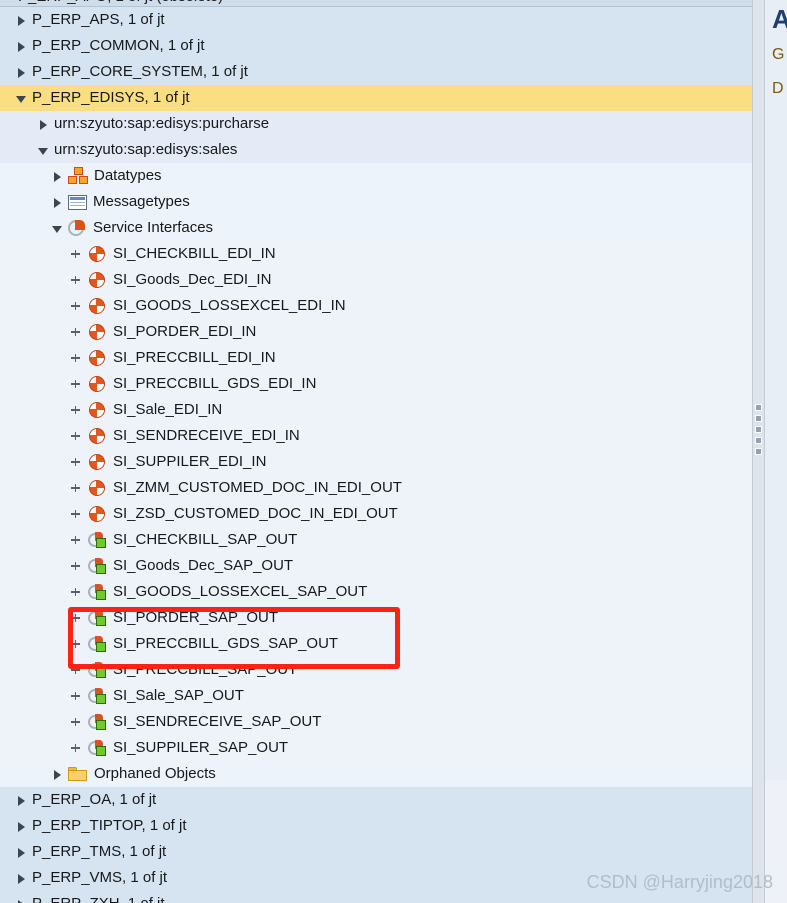 This screenshot has height=903, width=787. I want to click on tree-row: P_ERP_TMS, 1 of jt, so click(376, 852).